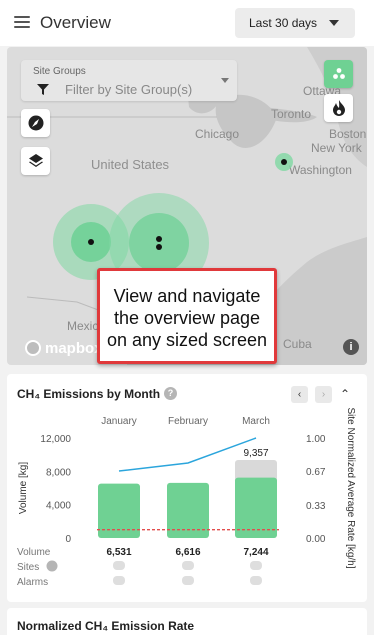 This screenshot has height=635, width=374. Describe the element at coordinates (316, 539) in the screenshot. I see `y-right-tick-label: 0.00` at that location.